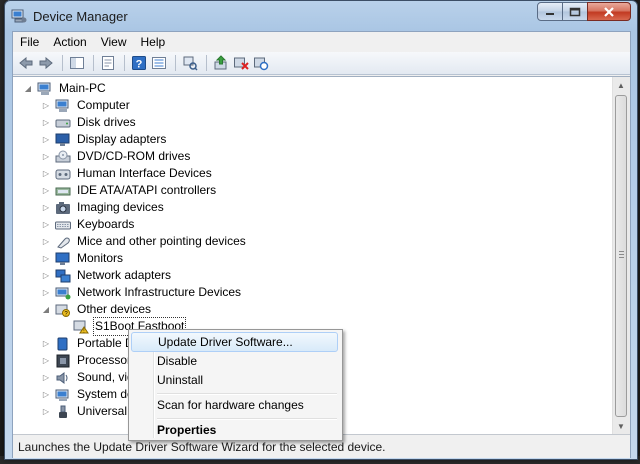 This screenshot has width=640, height=464. Describe the element at coordinates (221, 63) in the screenshot. I see `update-driver-button` at that location.